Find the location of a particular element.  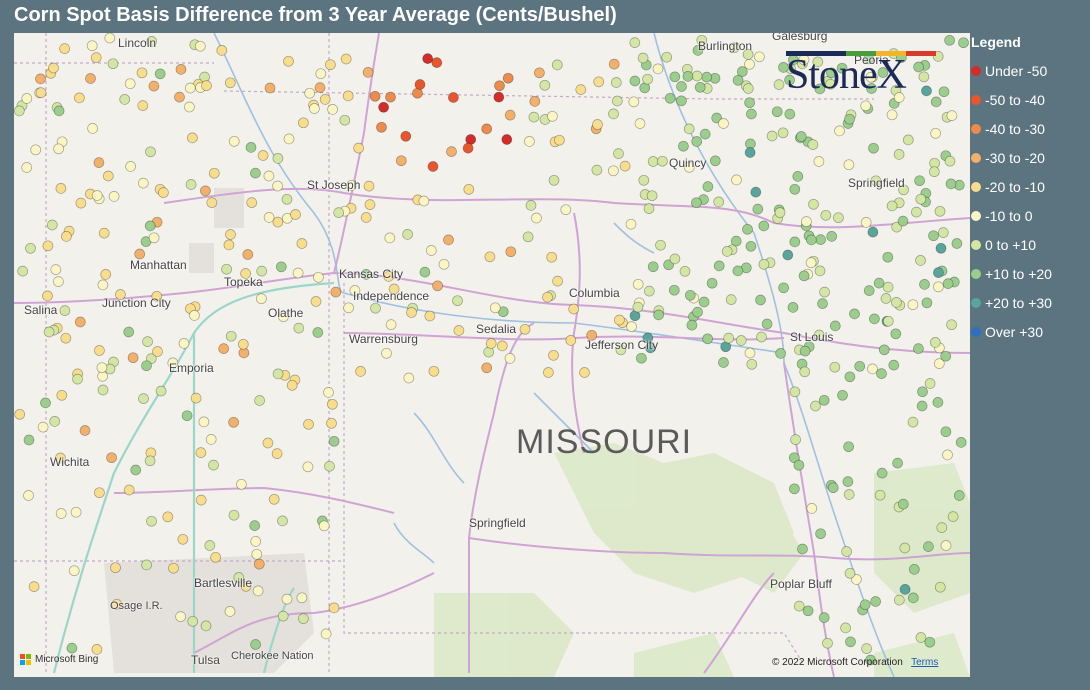

legend-item: -50 to -40 is located at coordinates (1028, 99).